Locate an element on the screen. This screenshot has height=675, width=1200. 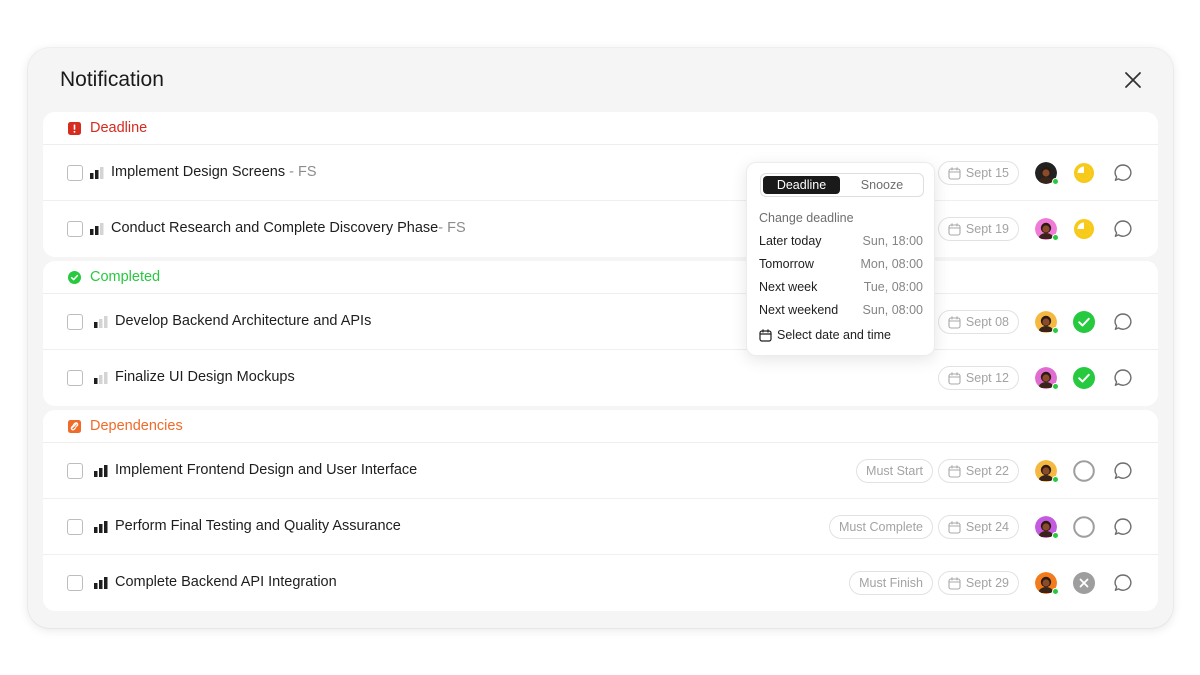
section-header-deadline: Deadline is located at coordinates (600, 128).